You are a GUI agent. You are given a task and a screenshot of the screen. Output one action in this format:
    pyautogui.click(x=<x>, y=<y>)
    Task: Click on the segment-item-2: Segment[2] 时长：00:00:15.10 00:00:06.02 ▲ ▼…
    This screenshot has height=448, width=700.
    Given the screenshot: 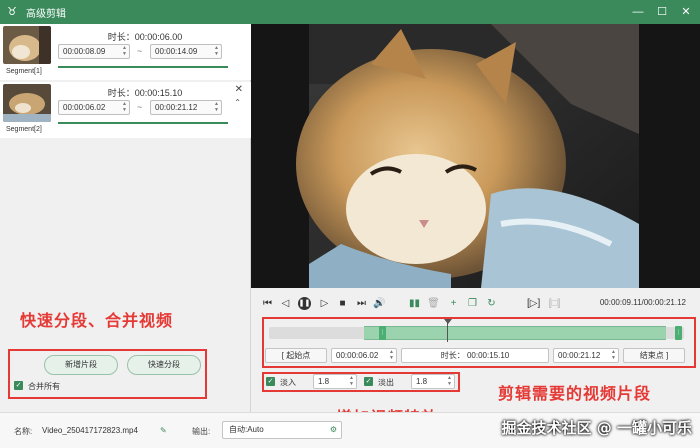 What is the action you would take?
    pyautogui.click(x=125, y=110)
    